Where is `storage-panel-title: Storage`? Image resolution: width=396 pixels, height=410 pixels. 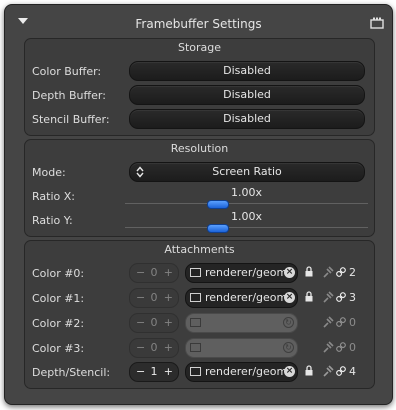 storage-panel-title: Storage is located at coordinates (199, 47).